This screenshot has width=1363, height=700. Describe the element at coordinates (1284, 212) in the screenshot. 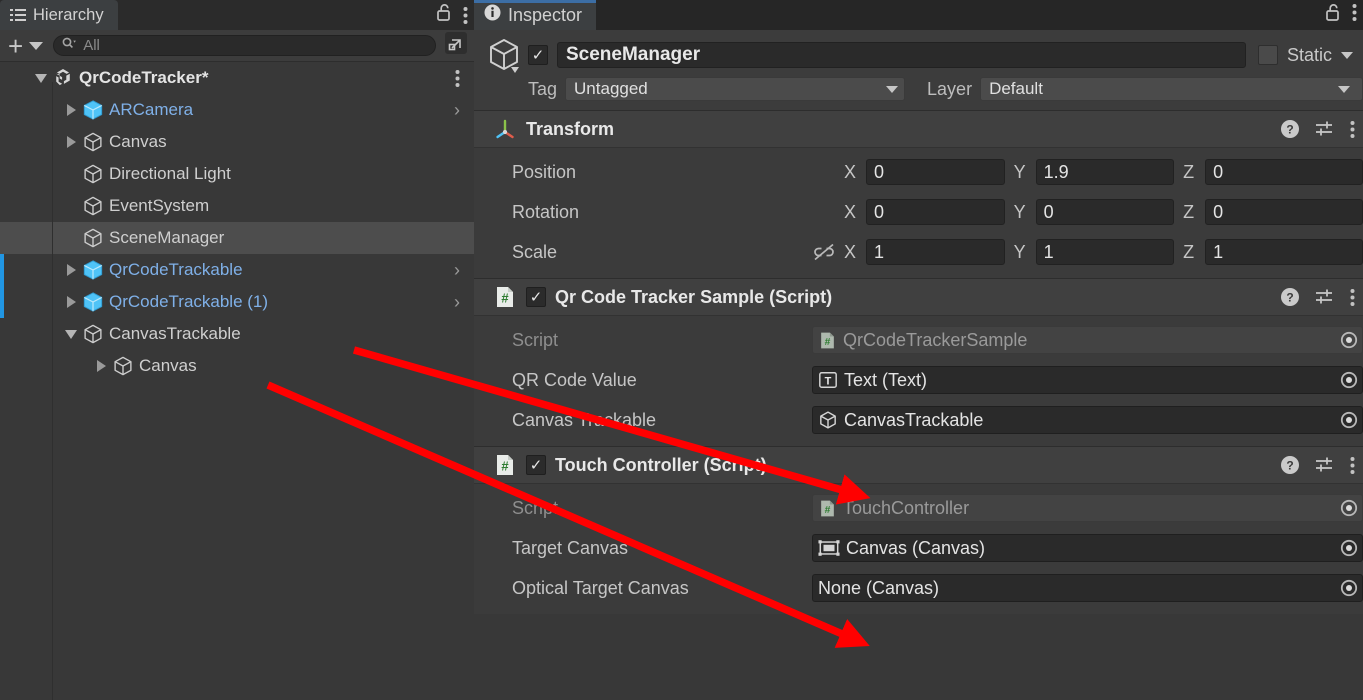

I see `transform-rotation-z-field: 0` at that location.